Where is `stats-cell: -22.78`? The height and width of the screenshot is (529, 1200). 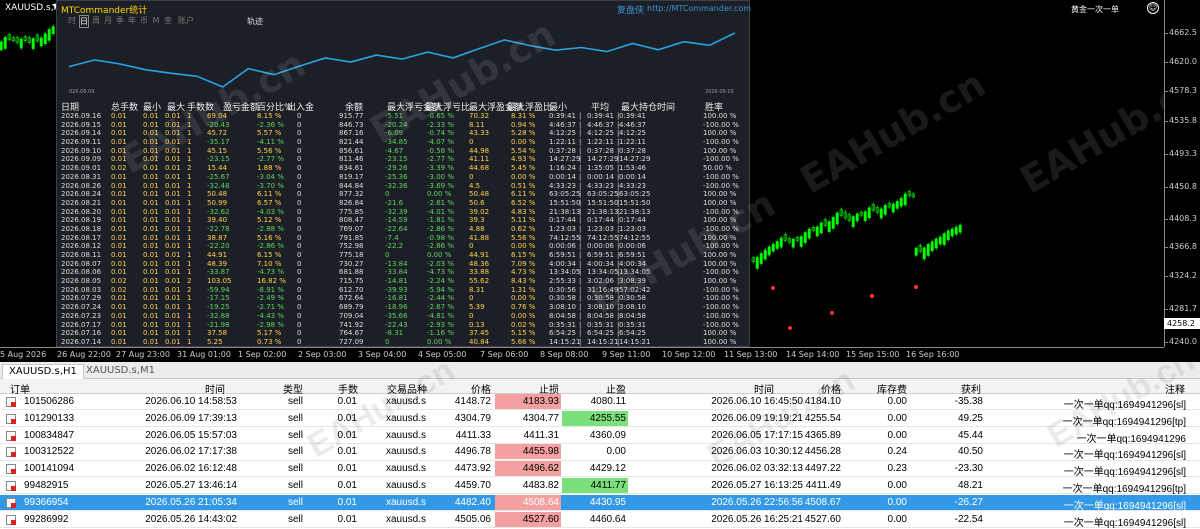 stats-cell: -22.78 is located at coordinates (218, 228).